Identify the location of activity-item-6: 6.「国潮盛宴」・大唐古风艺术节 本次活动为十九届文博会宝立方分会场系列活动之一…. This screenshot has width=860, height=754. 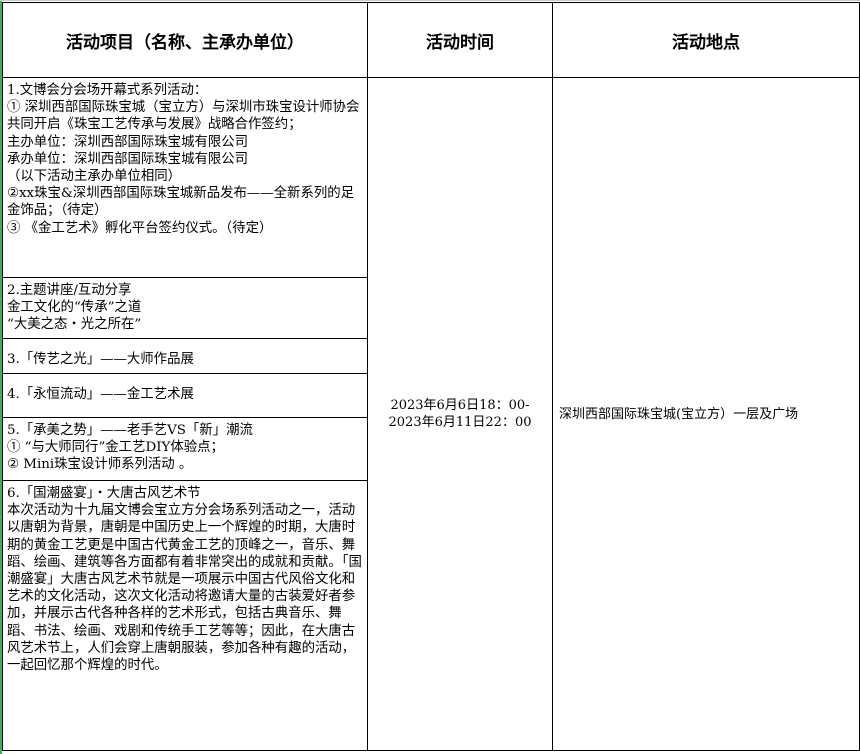
(185, 613).